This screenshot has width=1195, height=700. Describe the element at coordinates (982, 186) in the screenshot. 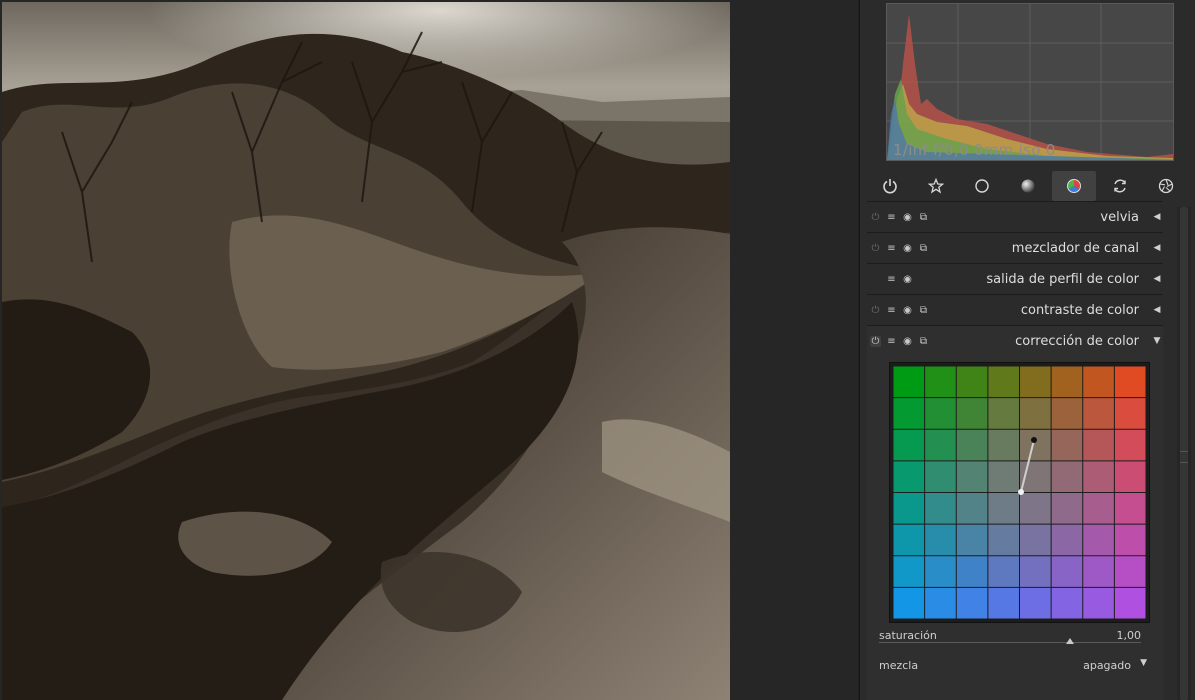

I see `group-basic-button` at that location.